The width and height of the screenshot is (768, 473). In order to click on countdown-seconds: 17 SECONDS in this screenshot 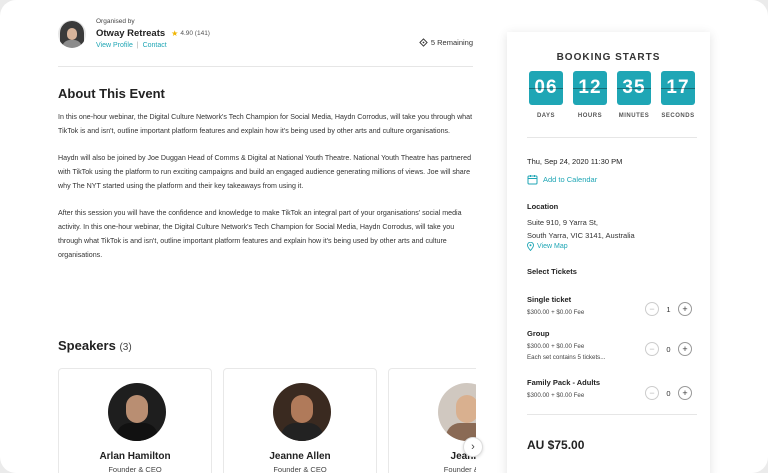, I will do `click(678, 95)`.